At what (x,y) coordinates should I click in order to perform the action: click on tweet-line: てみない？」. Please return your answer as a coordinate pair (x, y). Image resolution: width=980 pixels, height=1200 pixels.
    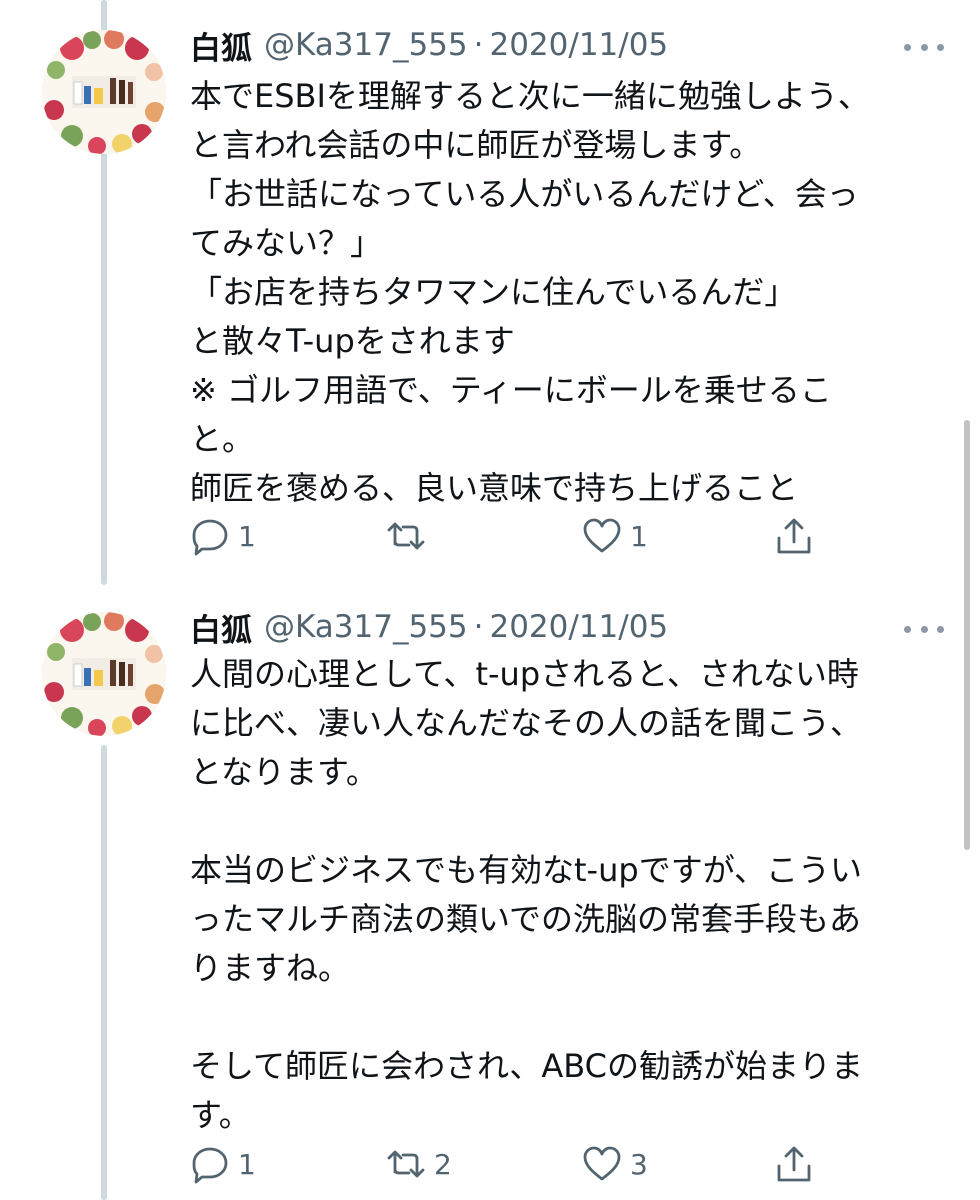
    Looking at the image, I should click on (286, 243).